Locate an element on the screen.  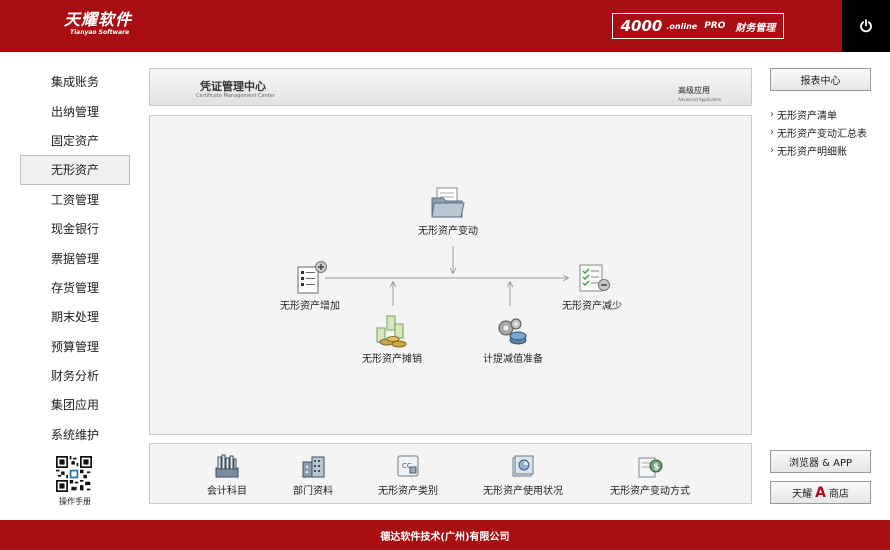
nav-item-cashier: 出纳管理 is located at coordinates (75, 110).